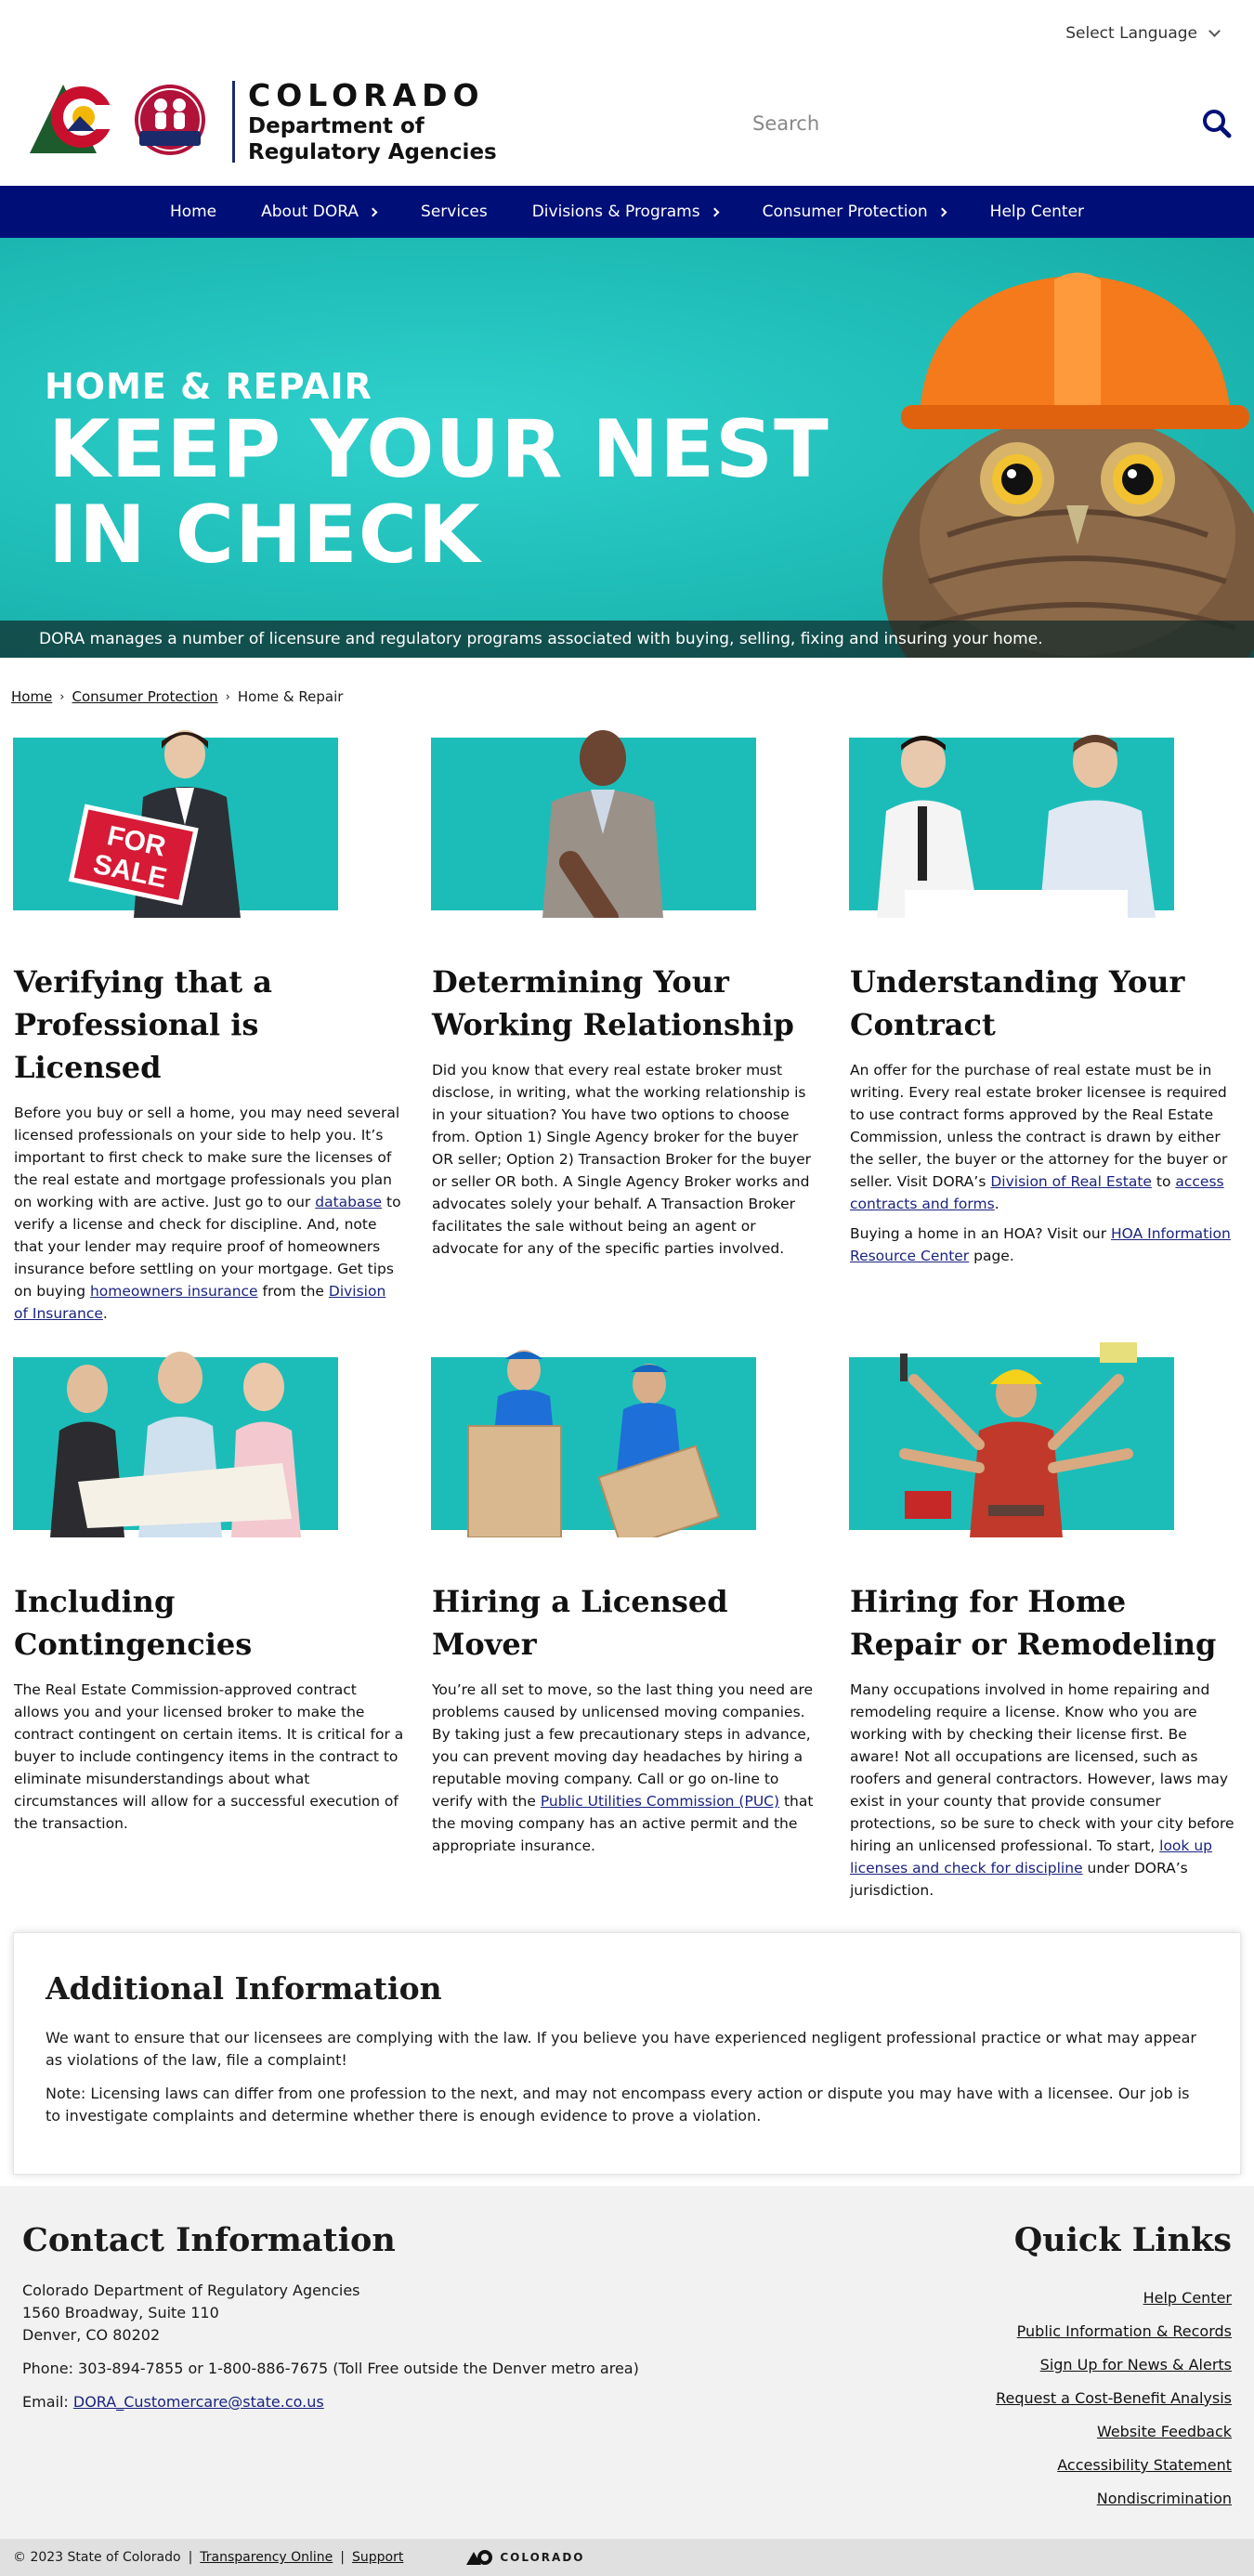 The width and height of the screenshot is (1254, 2576). Describe the element at coordinates (145, 696) in the screenshot. I see `breadcrumb-consumer-protection: Consumer Protection` at that location.